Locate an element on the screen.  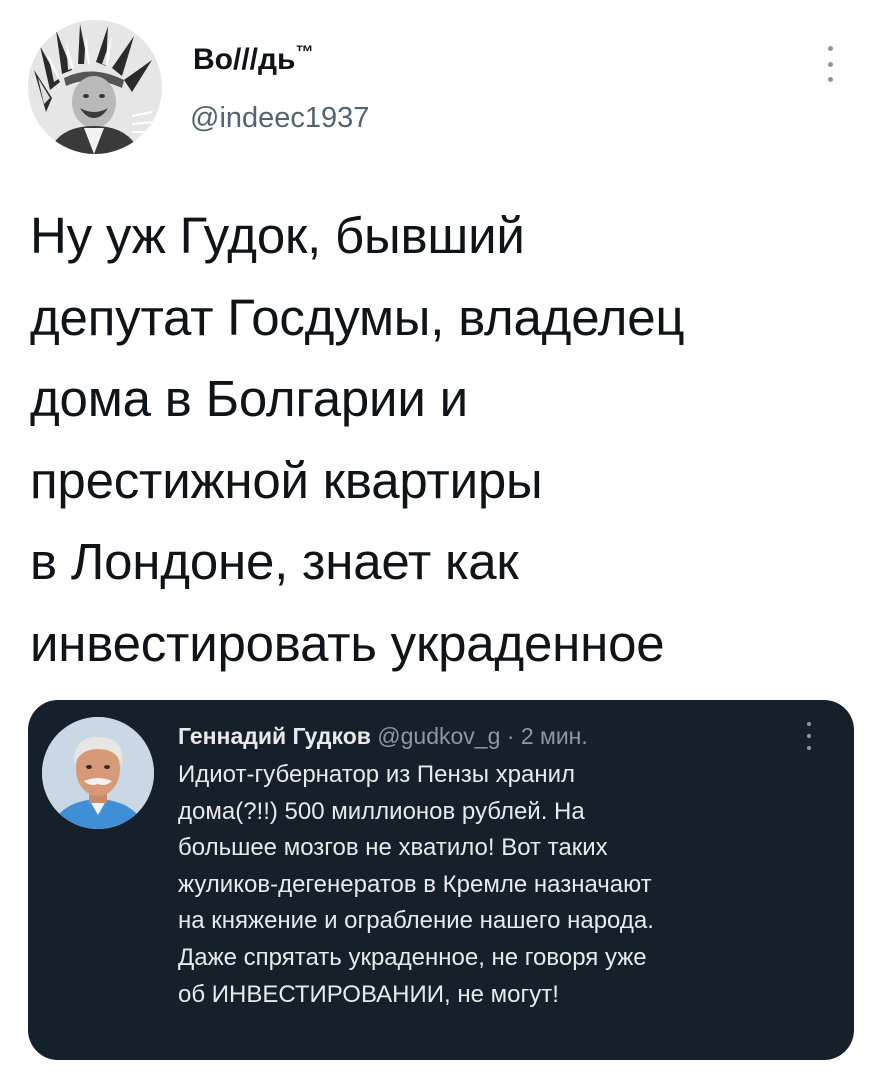
more-options-button is located at coordinates (830, 64).